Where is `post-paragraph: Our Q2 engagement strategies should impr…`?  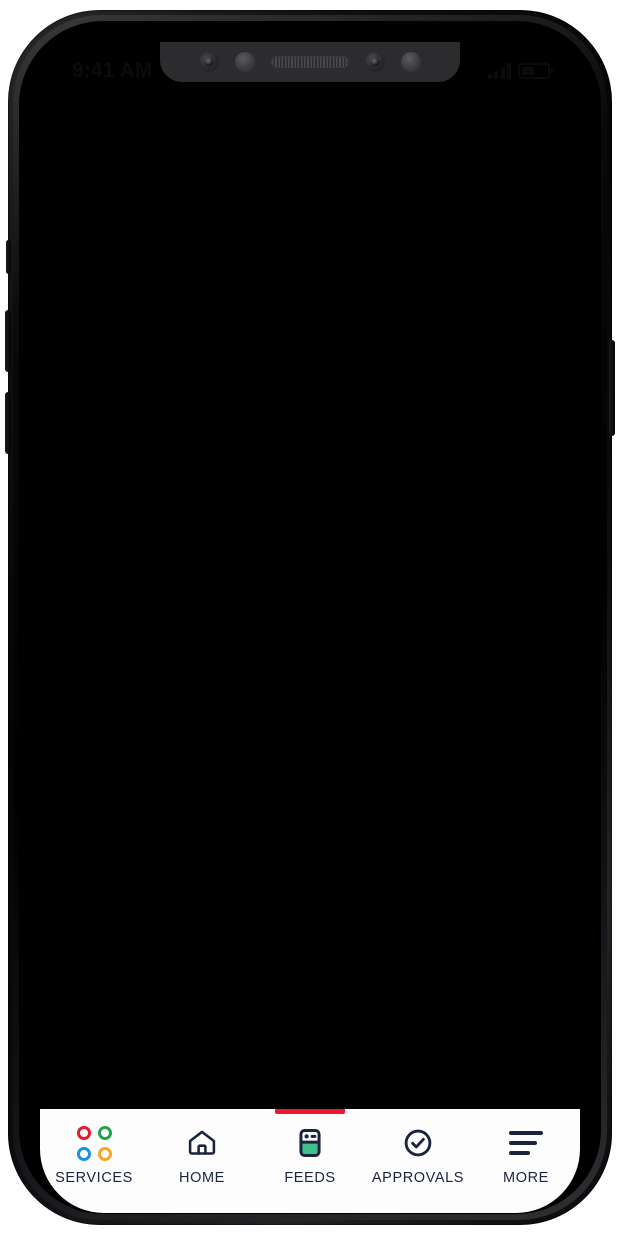
post-paragraph: Our Q2 engagement strategies should impr… is located at coordinates (306, 530).